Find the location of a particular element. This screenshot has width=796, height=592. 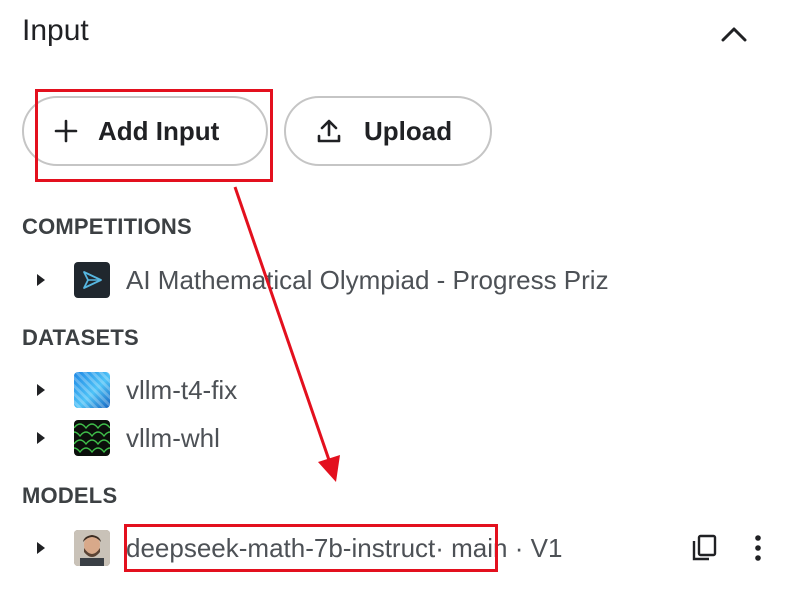

upload-icon is located at coordinates (329, 131).